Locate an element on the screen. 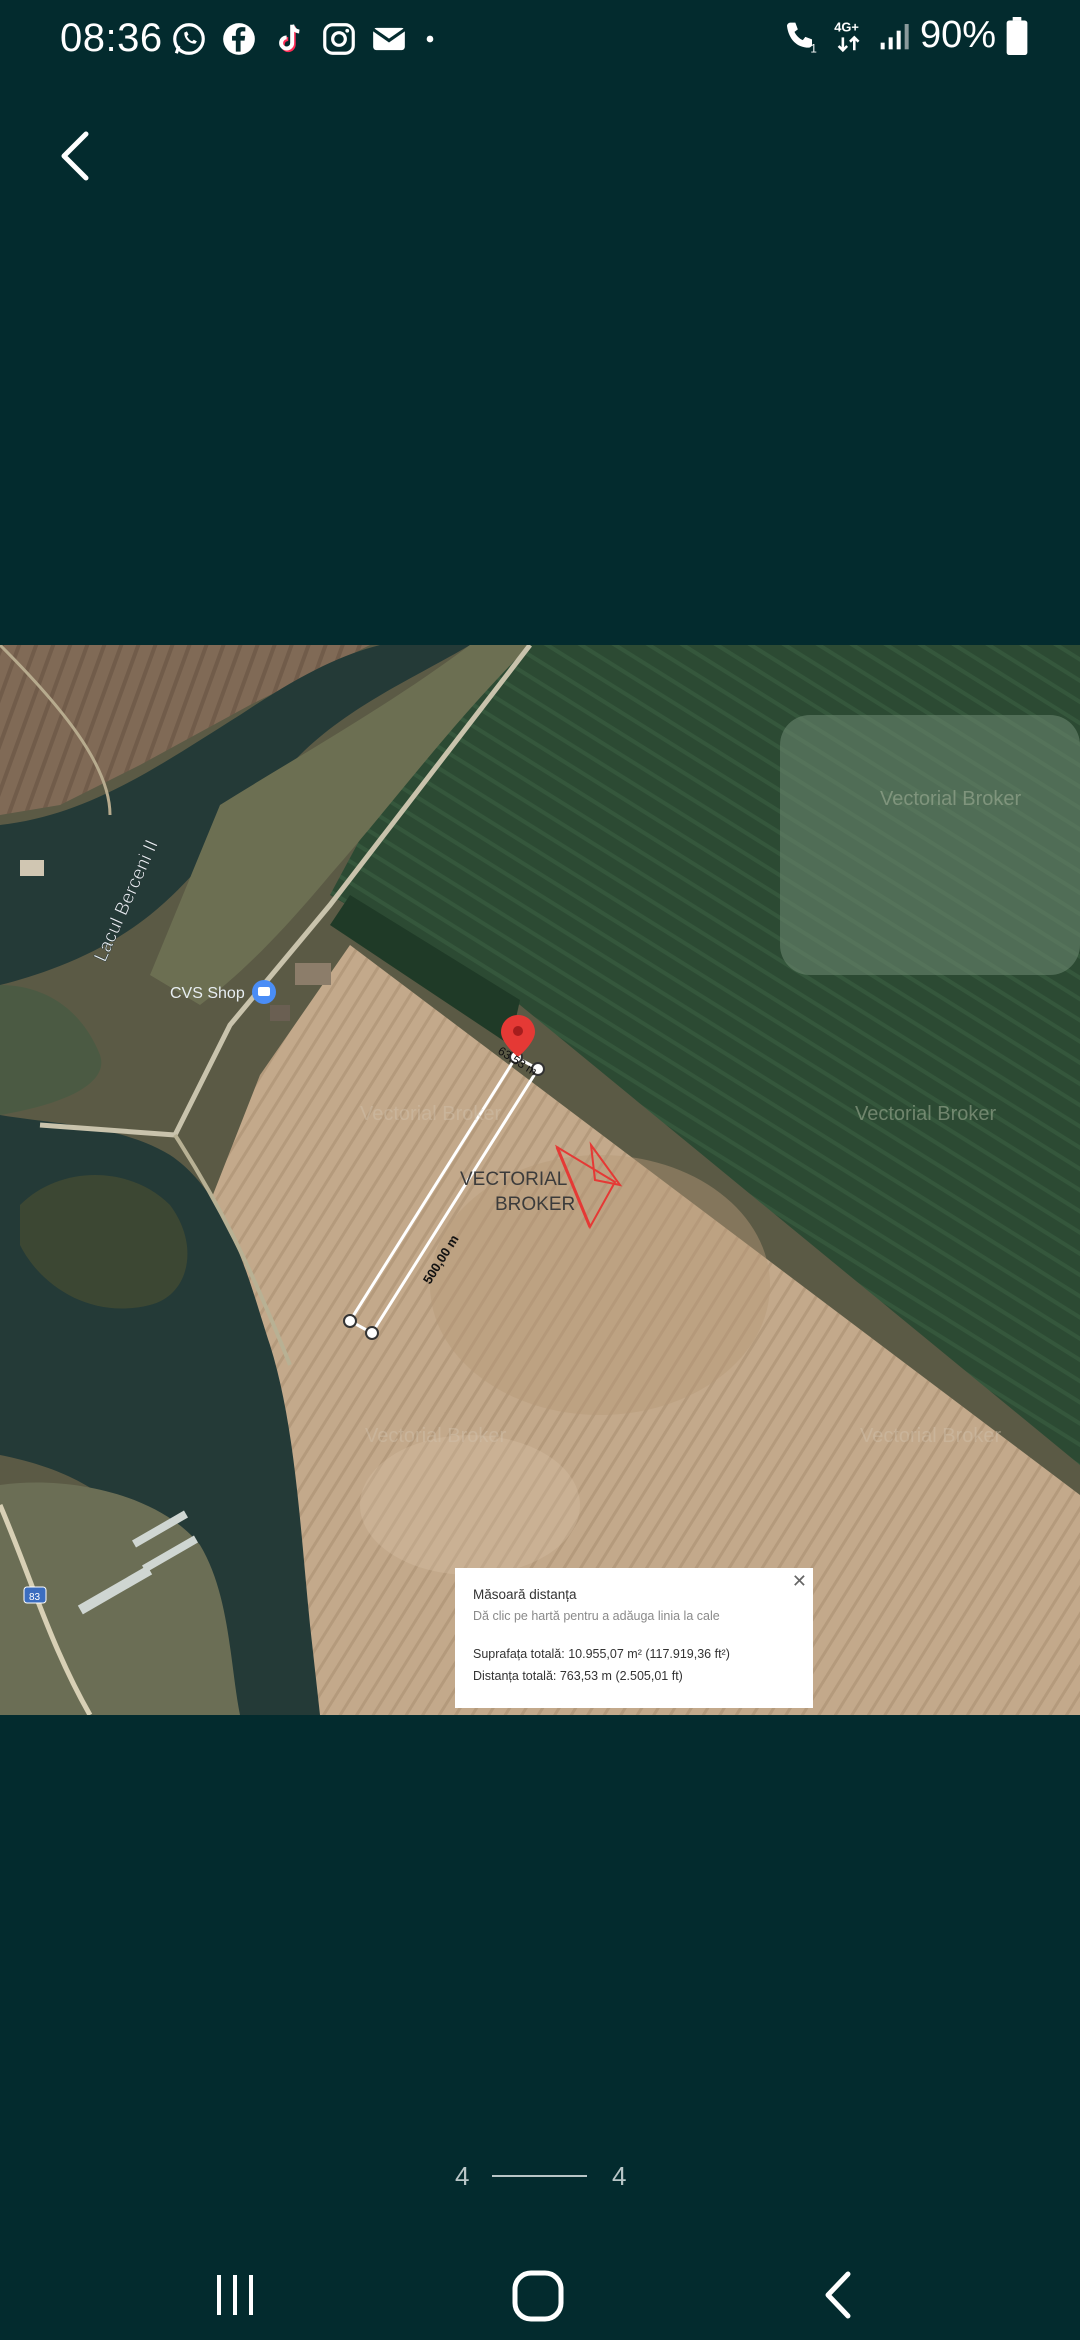 This screenshot has height=2340, width=1080. recent-apps-button is located at coordinates (235, 2295).